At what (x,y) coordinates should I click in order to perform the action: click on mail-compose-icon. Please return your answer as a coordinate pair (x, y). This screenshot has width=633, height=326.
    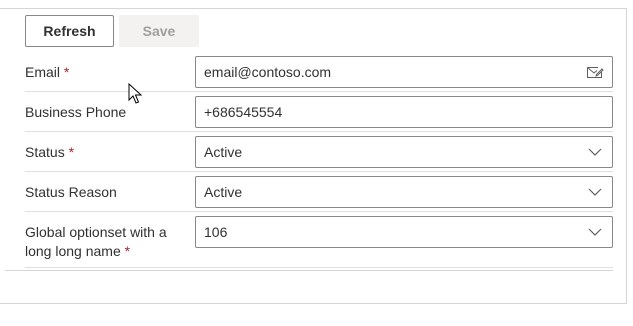
    Looking at the image, I should click on (595, 72).